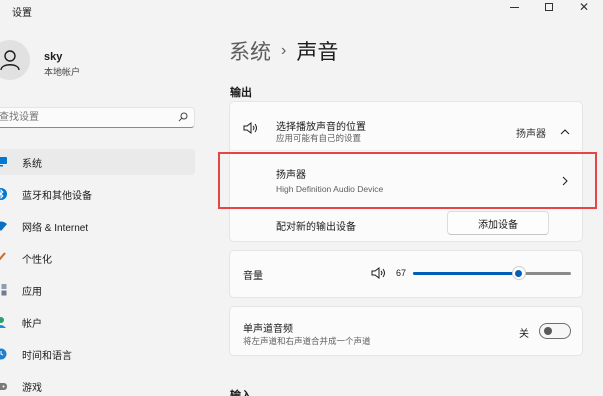 This screenshot has height=396, width=603. What do you see at coordinates (4, 290) in the screenshot?
I see `apps-icon` at bounding box center [4, 290].